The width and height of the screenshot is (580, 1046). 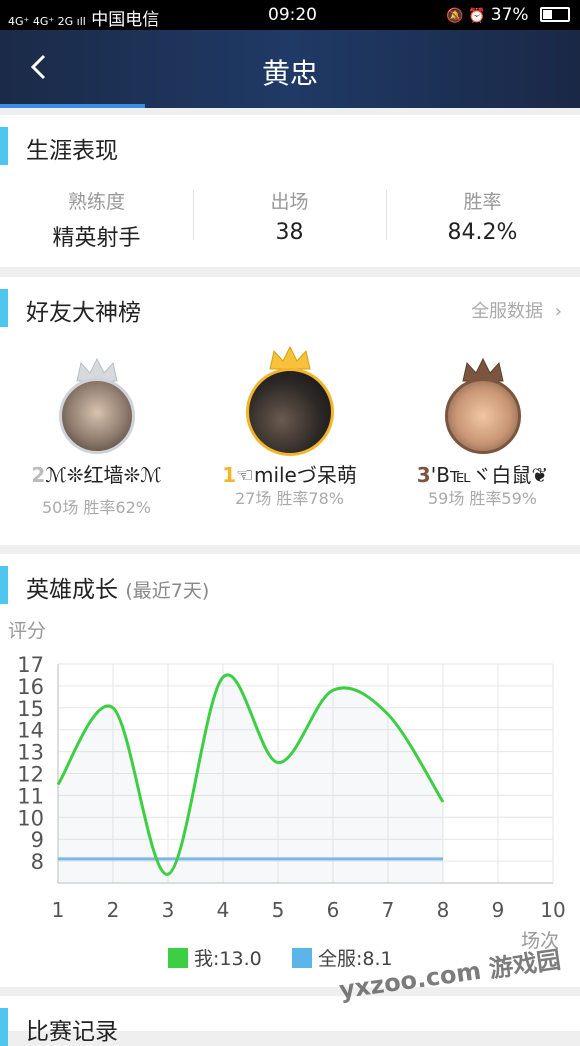 What do you see at coordinates (58, 910) in the screenshot?
I see `x-tick-label: 1` at bounding box center [58, 910].